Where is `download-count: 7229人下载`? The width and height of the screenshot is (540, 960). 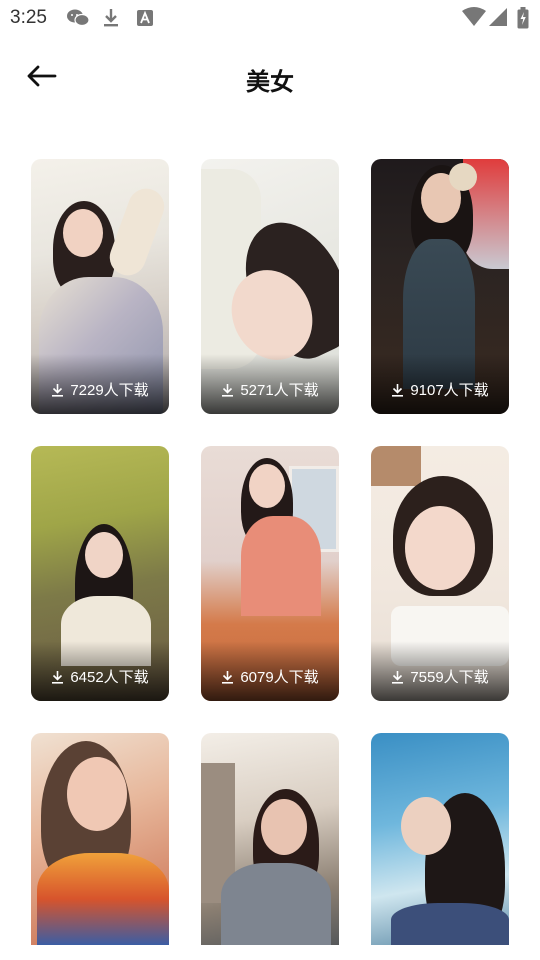 download-count: 7229人下载 is located at coordinates (100, 389).